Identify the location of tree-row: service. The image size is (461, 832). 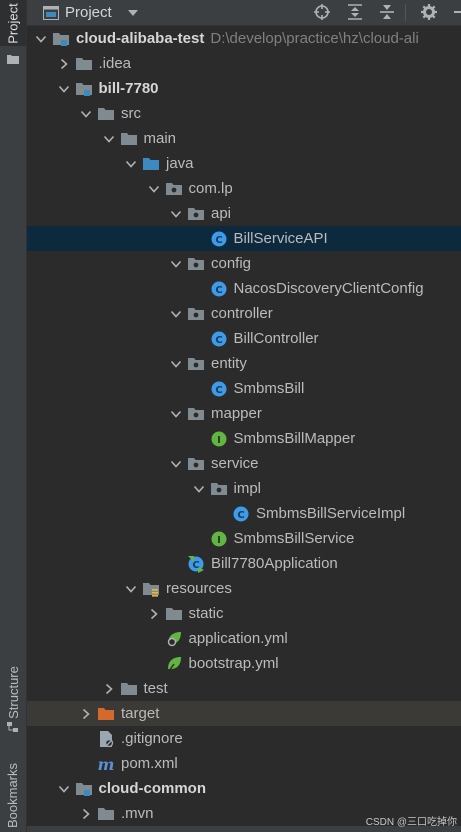
(244, 463).